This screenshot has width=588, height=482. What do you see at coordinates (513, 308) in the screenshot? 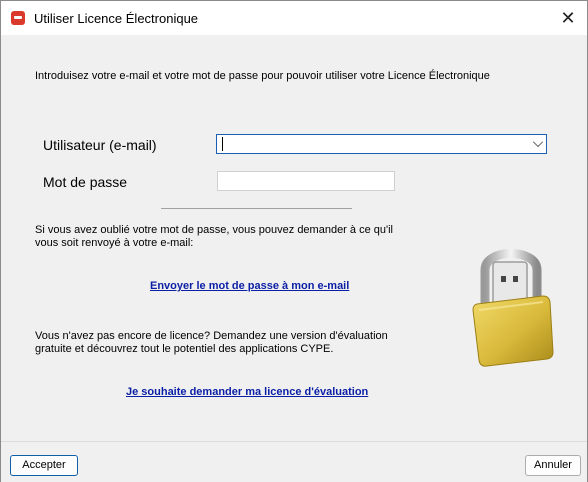
I see `usb-padlock-icon` at bounding box center [513, 308].